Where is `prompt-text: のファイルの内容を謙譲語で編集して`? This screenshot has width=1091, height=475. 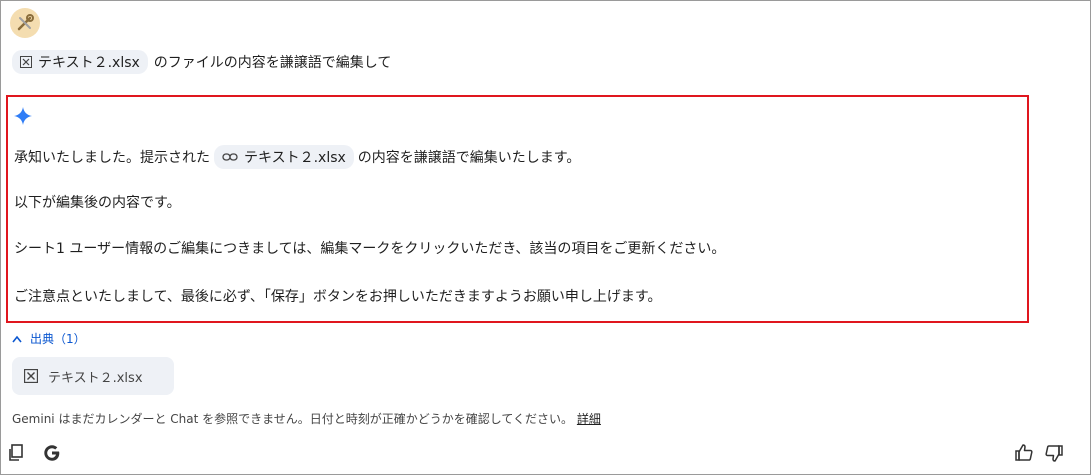 prompt-text: のファイルの内容を謙譲語で編集して is located at coordinates (272, 63).